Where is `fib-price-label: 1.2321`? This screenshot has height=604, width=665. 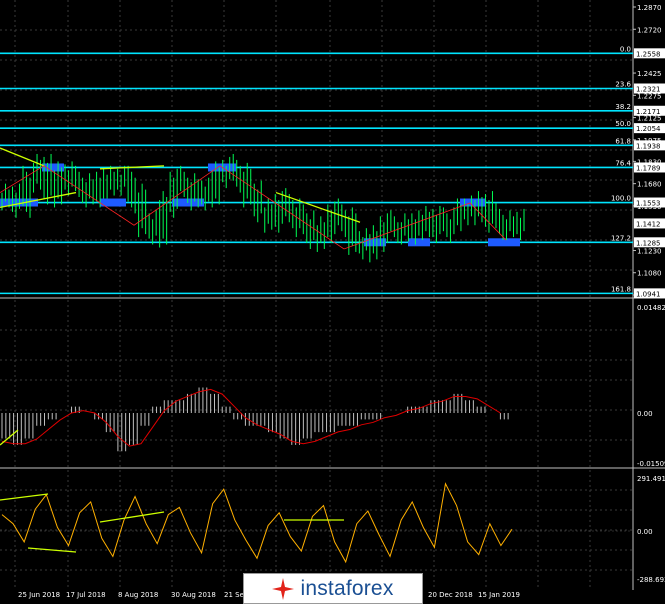 fib-price-label: 1.2321 is located at coordinates (648, 90).